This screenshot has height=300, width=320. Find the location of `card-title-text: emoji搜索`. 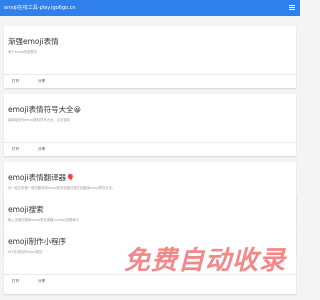

card-title-text: emoji搜索 is located at coordinates (26, 209).